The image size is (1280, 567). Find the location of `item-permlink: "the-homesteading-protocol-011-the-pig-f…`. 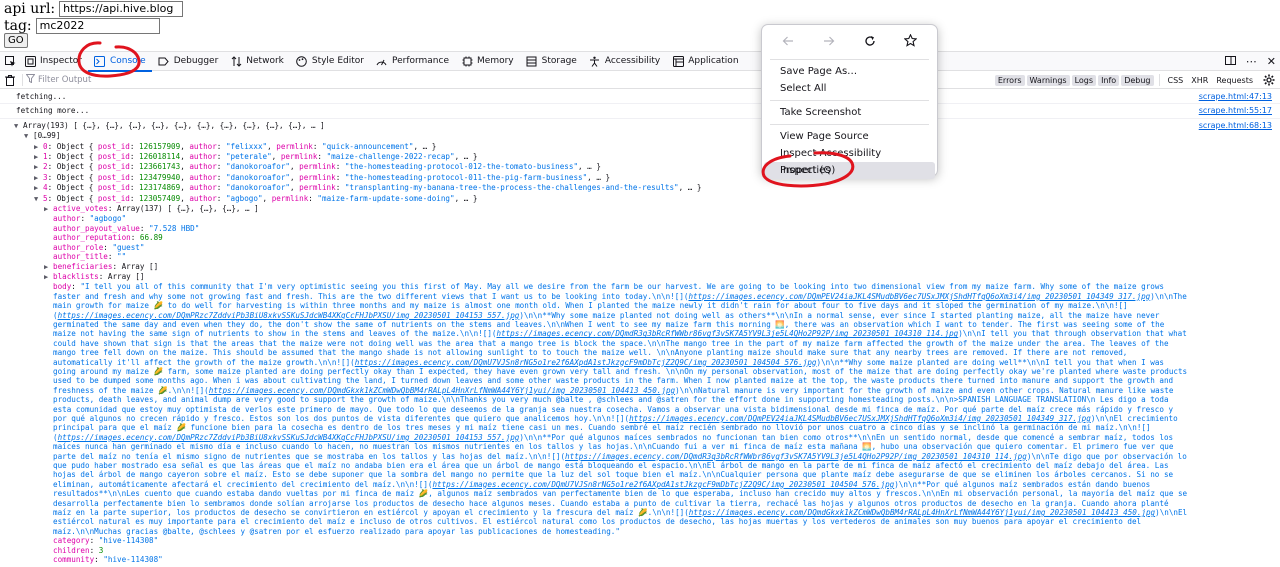

item-permlink: "the-homesteading-protocol-011-the-pig-f… is located at coordinates (466, 177).